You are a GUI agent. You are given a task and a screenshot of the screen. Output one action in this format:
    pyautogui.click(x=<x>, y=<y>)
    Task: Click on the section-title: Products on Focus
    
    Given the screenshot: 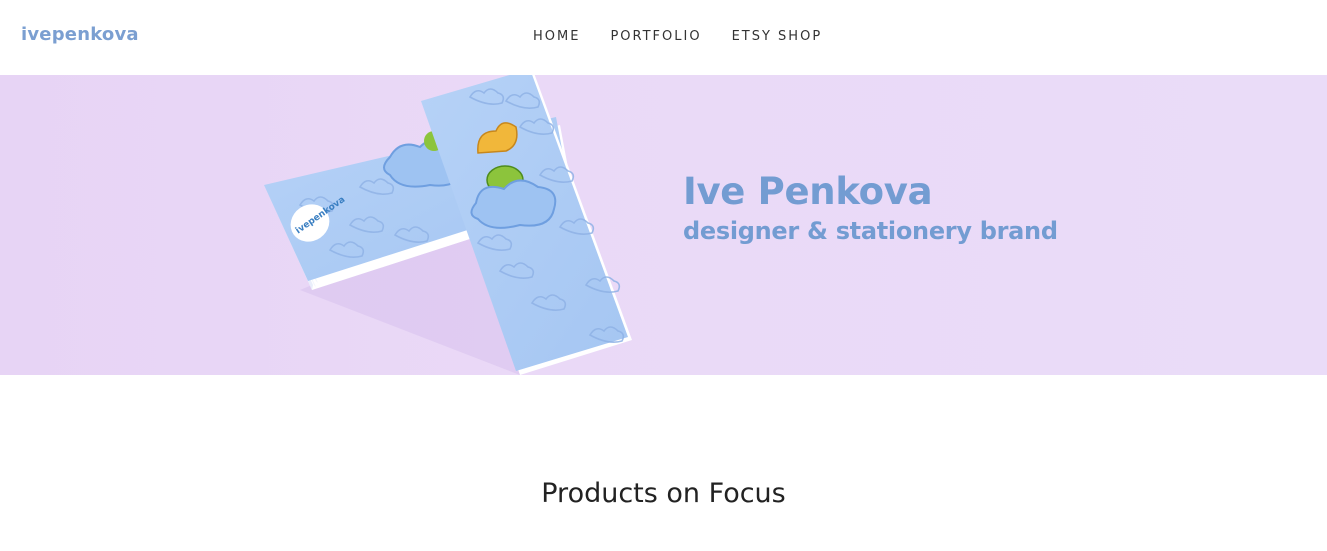 What is the action you would take?
    pyautogui.click(x=663, y=493)
    